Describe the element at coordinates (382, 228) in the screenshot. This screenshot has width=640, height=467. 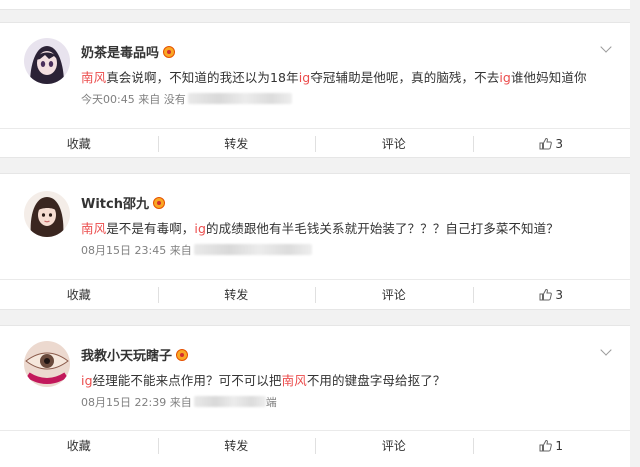
I see `comment-segment: 的成绩跟他有半毛钱关系就开始装了？？？自己打多菜不知道？` at that location.